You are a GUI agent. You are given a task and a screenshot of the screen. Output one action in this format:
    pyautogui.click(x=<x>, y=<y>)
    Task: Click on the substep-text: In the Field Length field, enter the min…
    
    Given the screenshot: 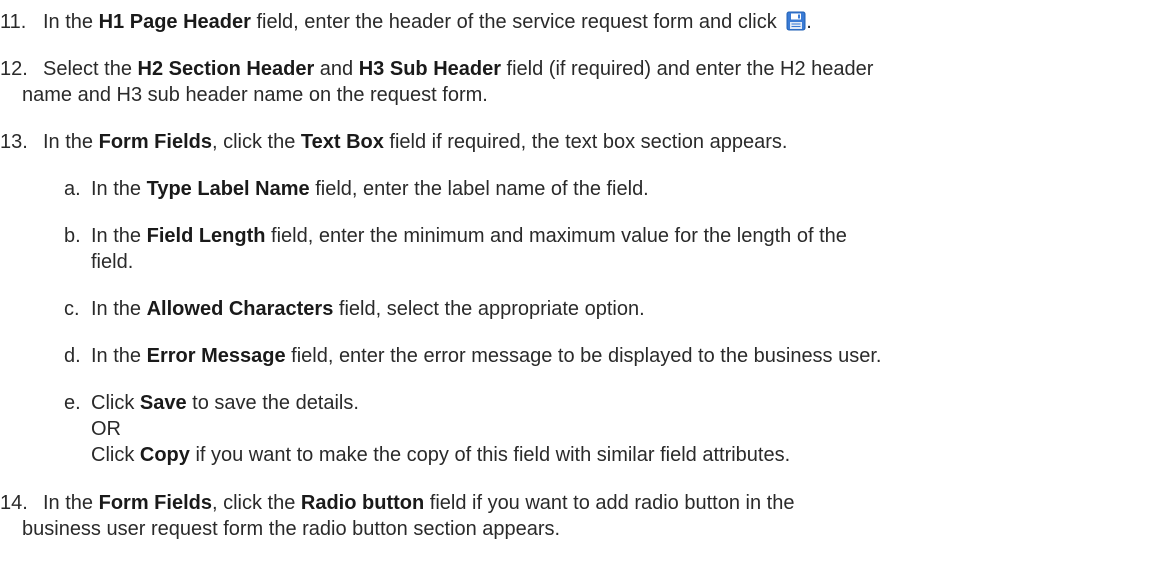 What is the action you would take?
    pyautogui.click(x=580, y=236)
    